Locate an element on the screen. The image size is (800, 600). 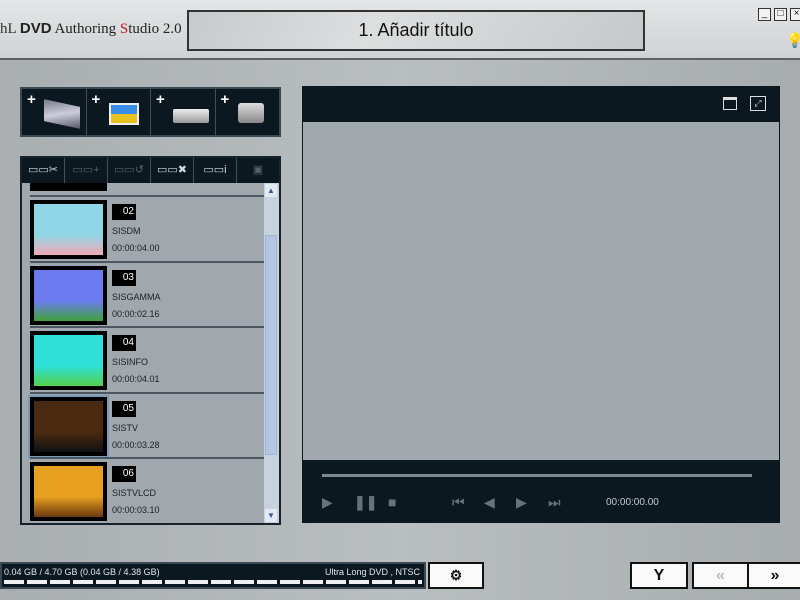
rotate-clip-button: ▭▭↺ is located at coordinates (129, 170).